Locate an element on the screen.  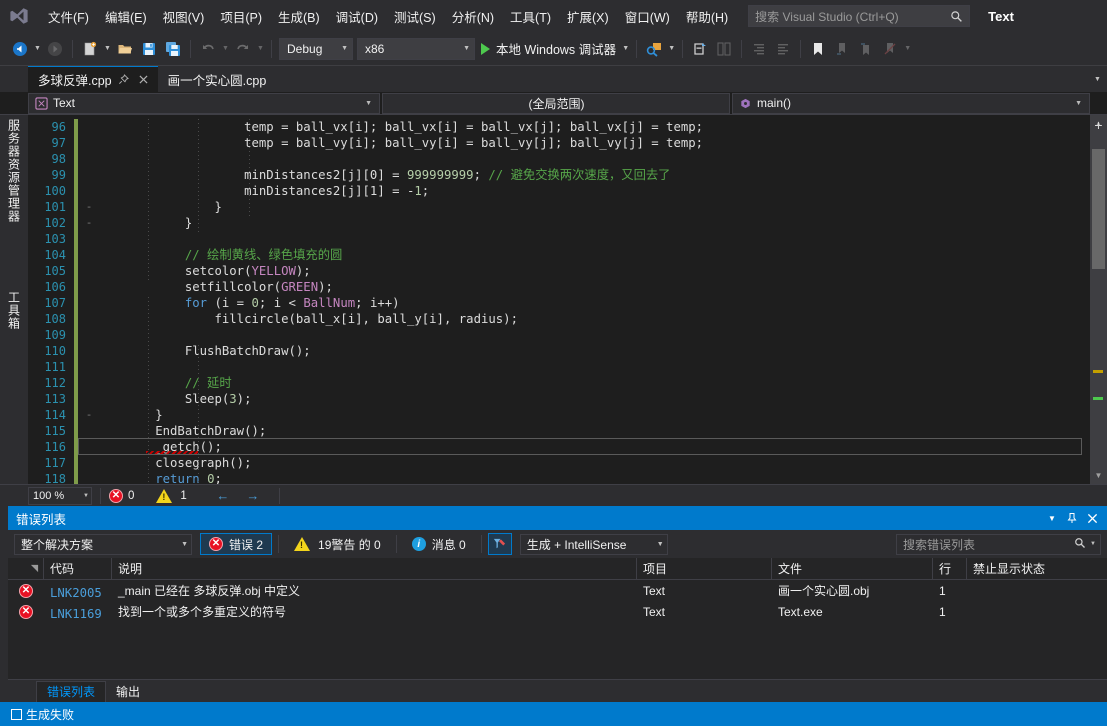
navigate-back-icon is located at coordinates (20, 49).